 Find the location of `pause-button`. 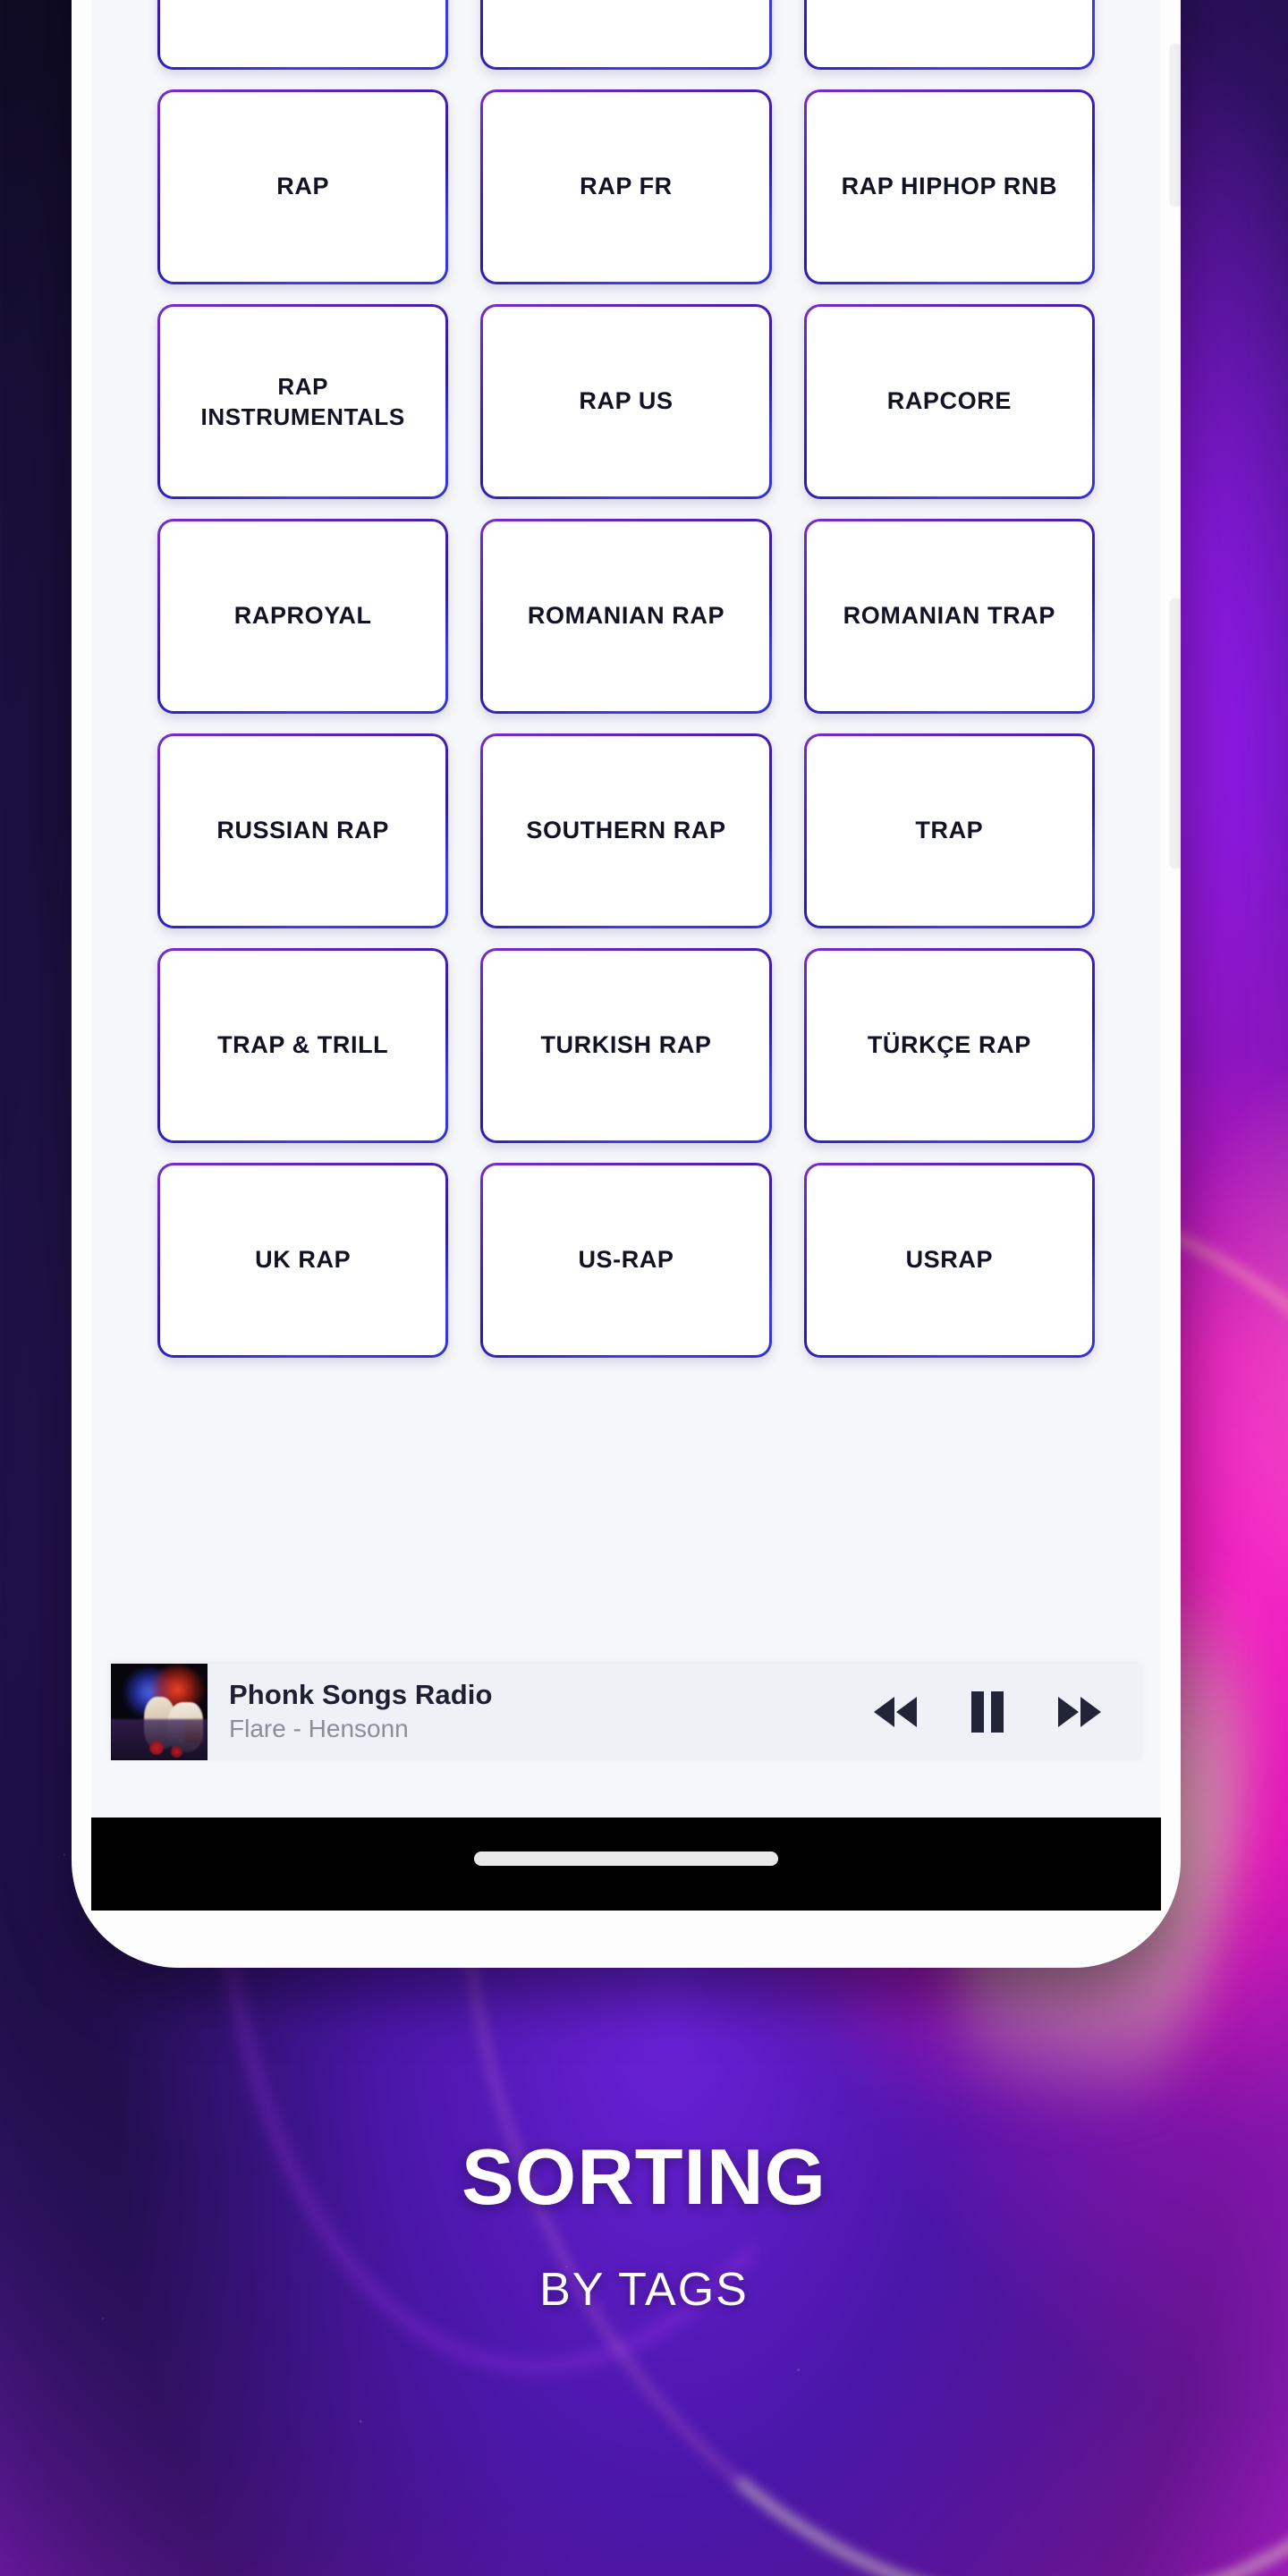

pause-button is located at coordinates (987, 1712).